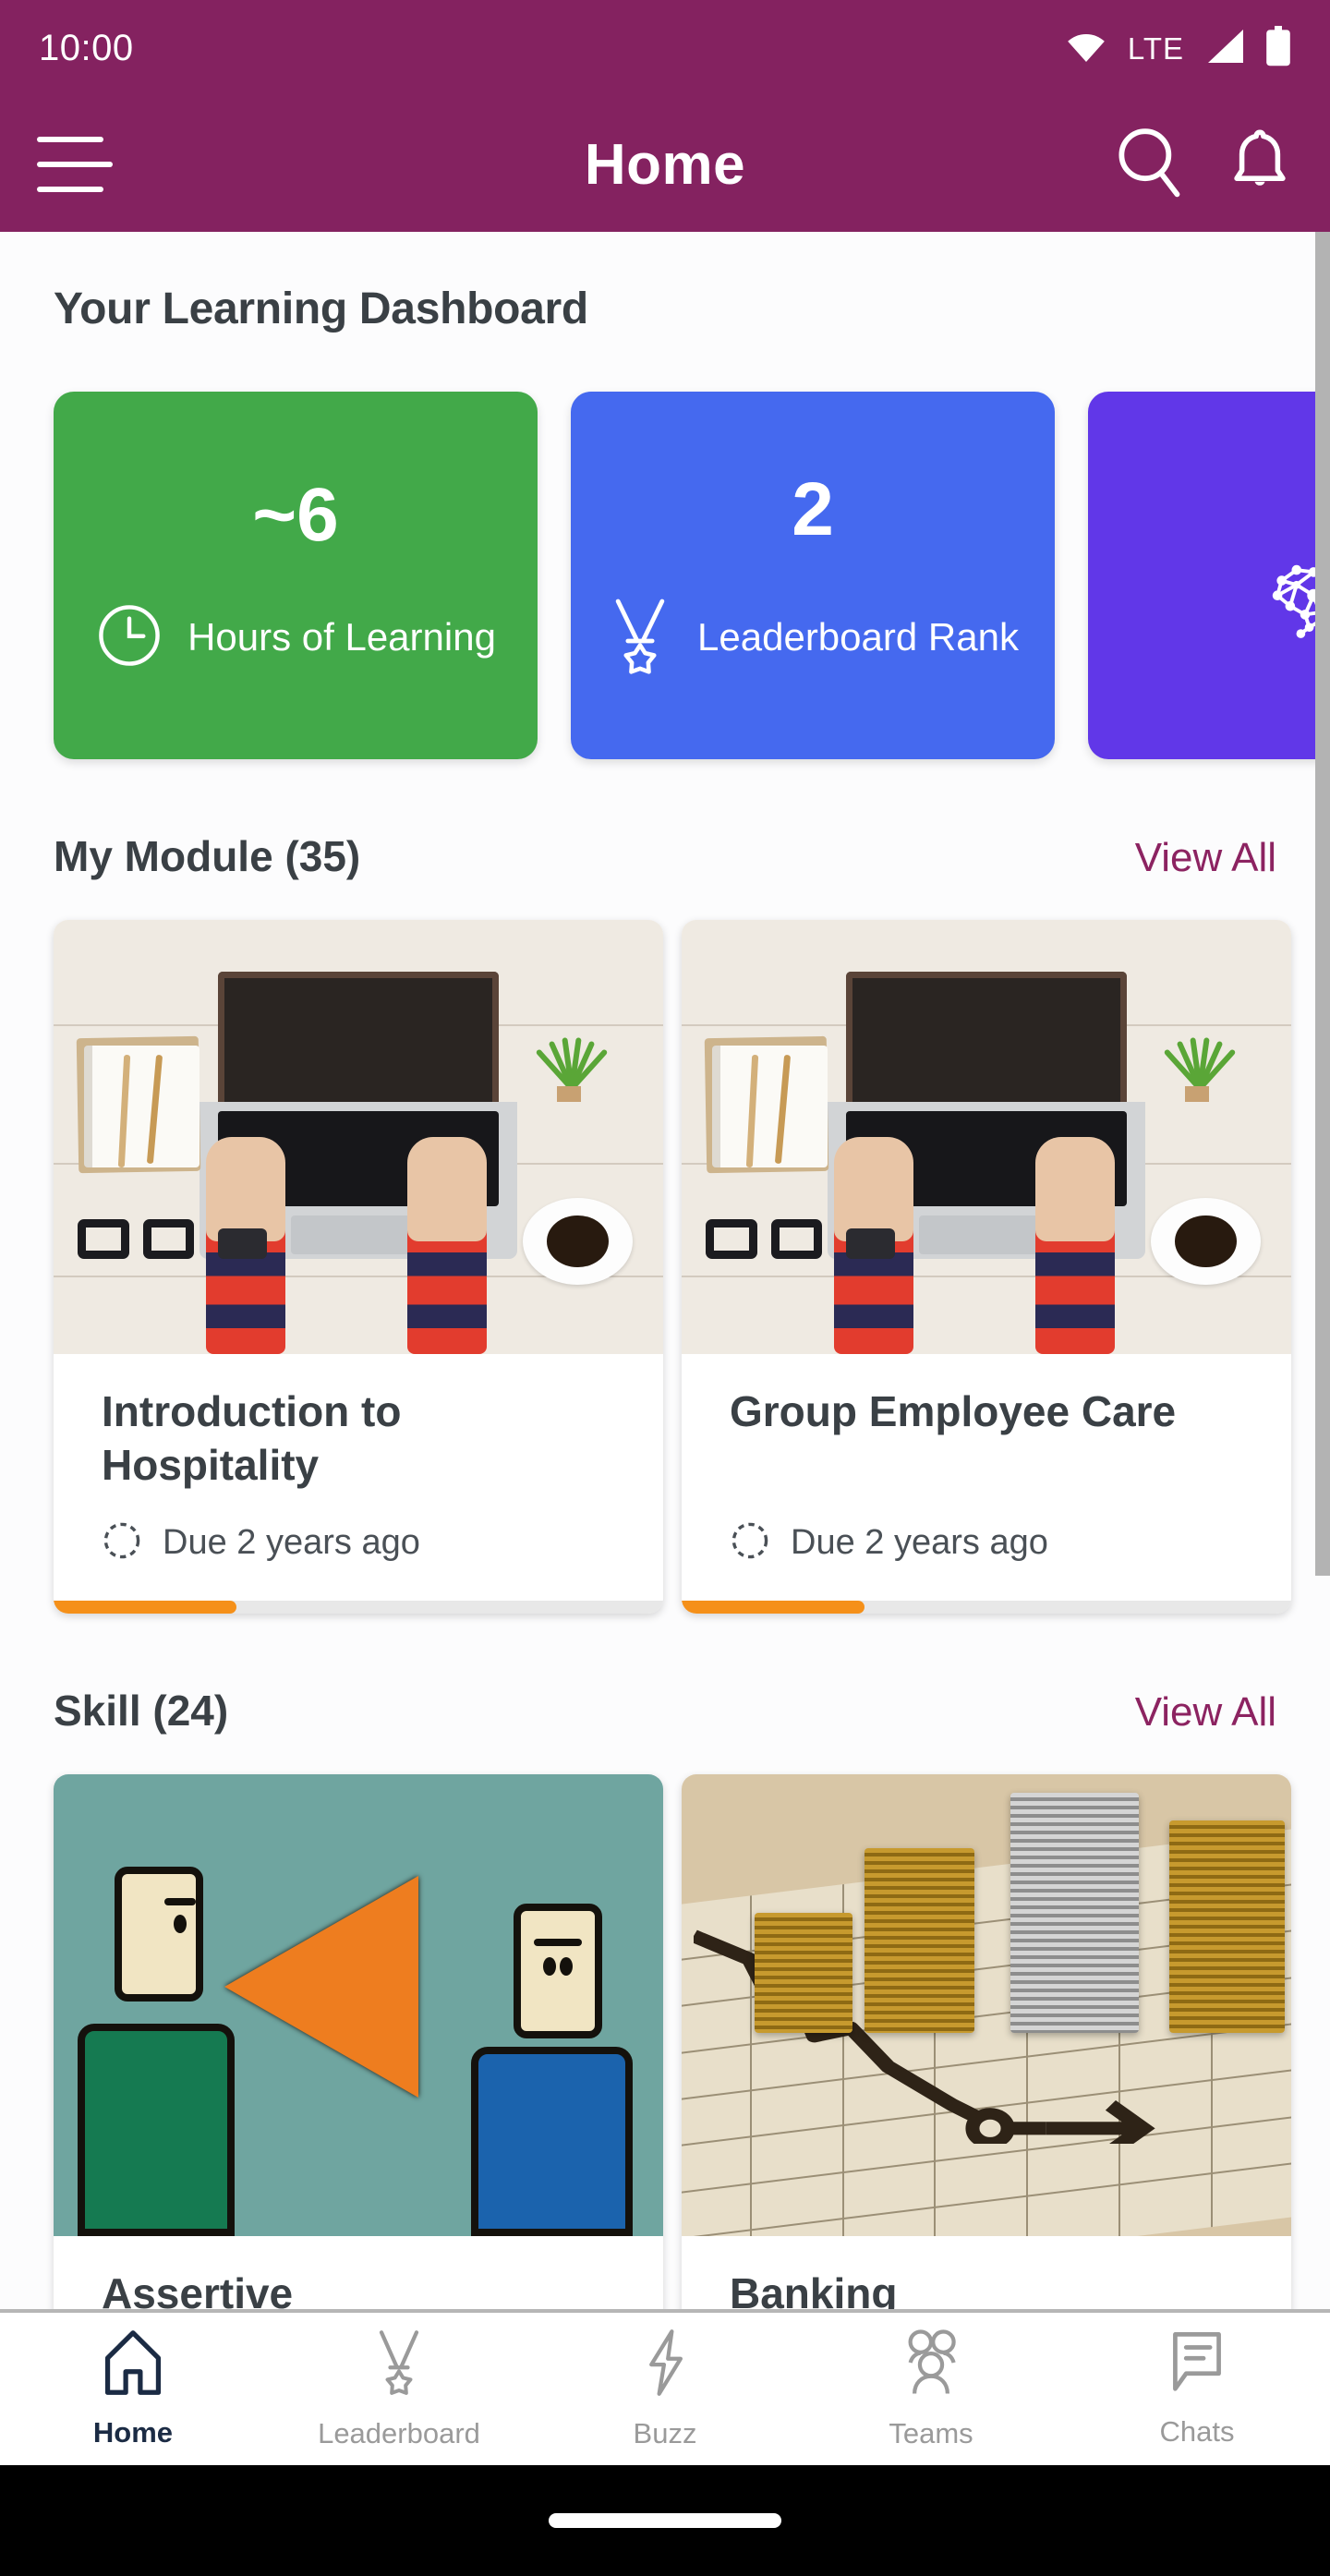 The width and height of the screenshot is (1330, 2576). Describe the element at coordinates (665, 820) in the screenshot. I see `section-header-my-module: My Module (35) View All` at that location.